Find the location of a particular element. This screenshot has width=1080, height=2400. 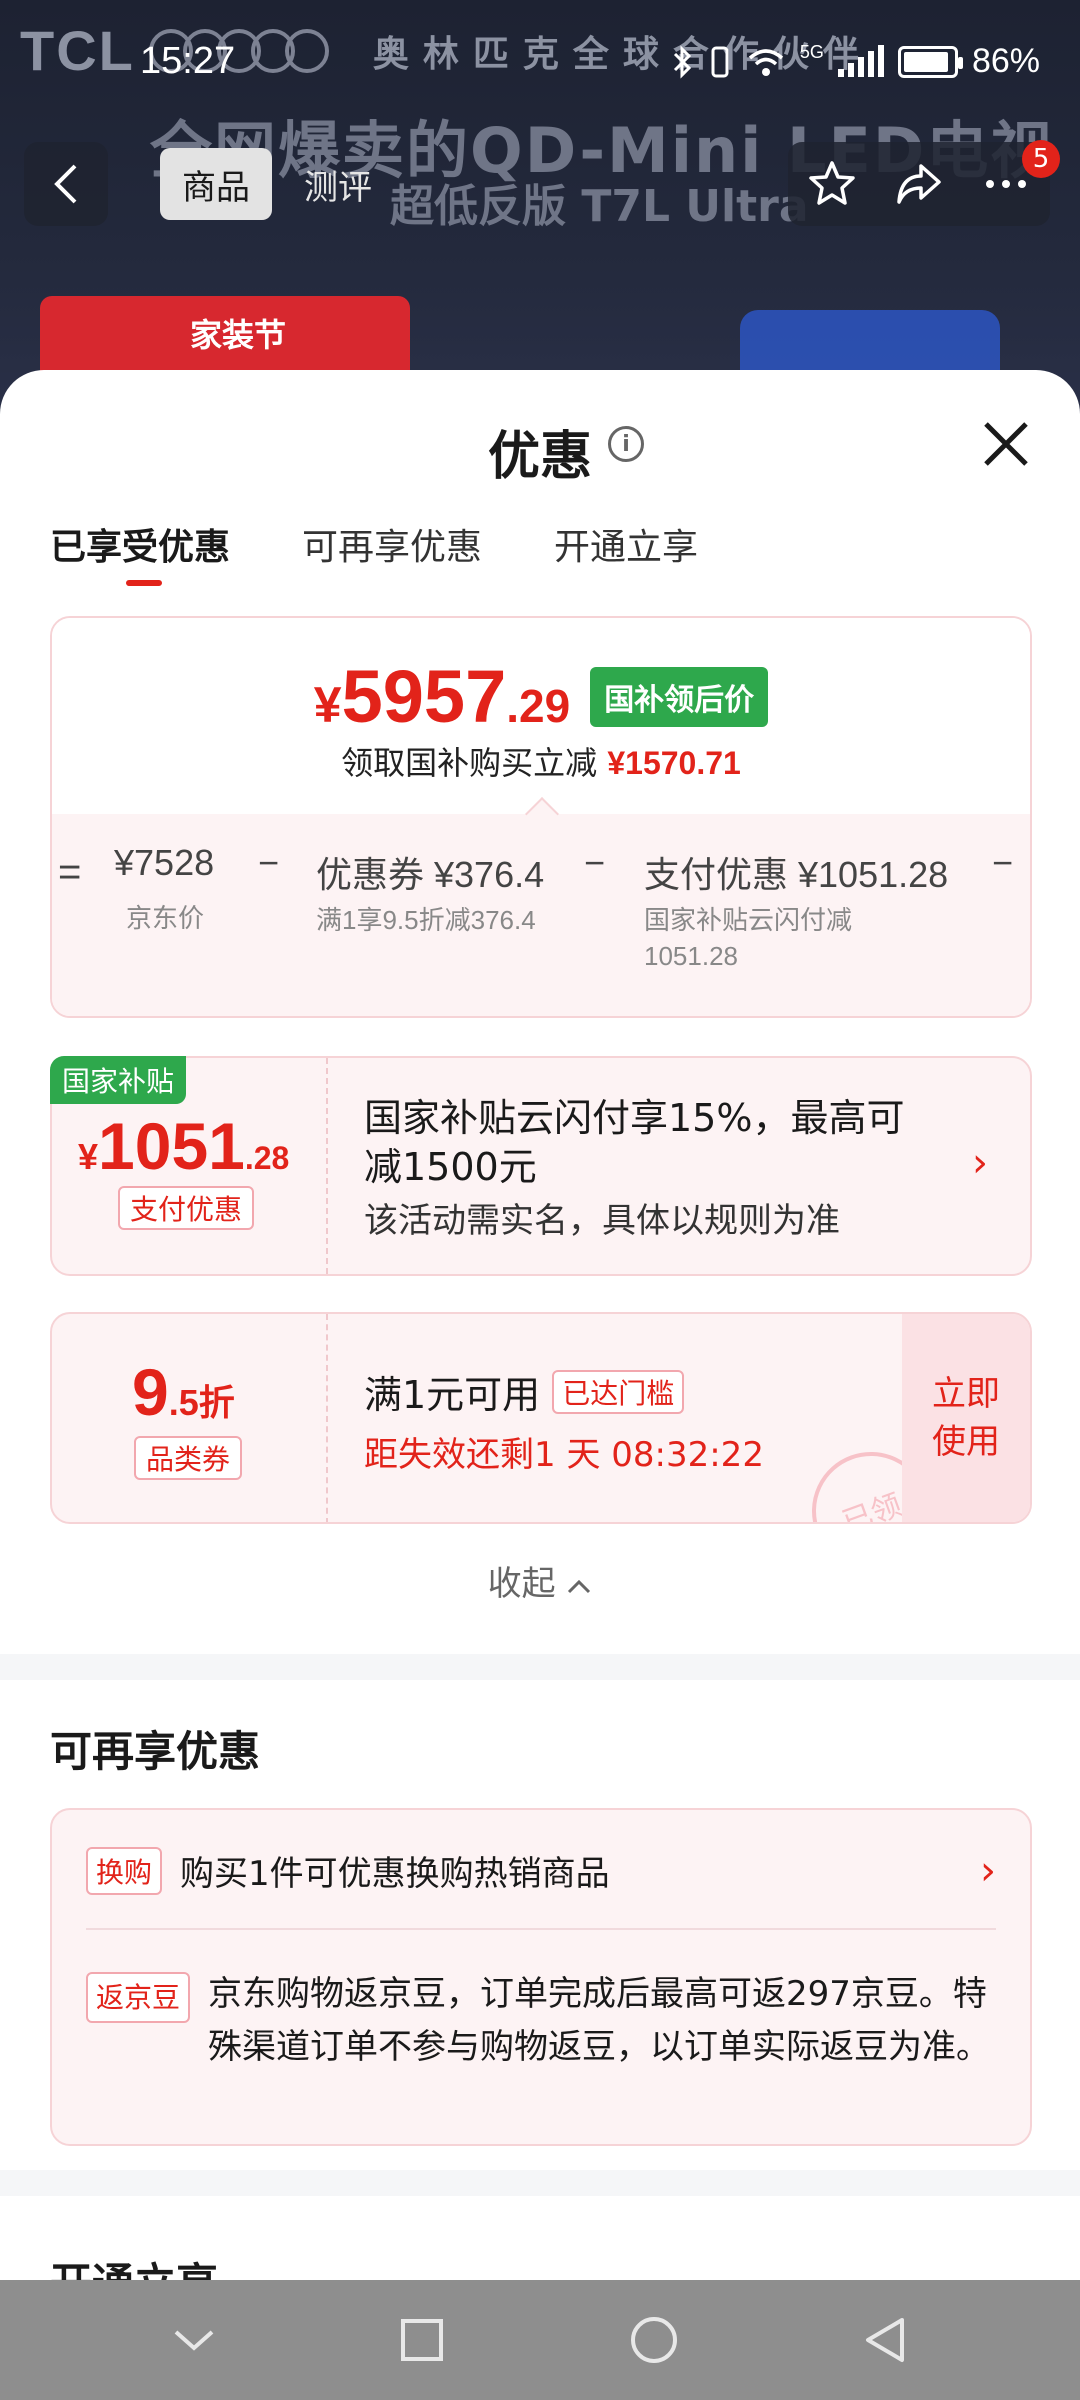

sheet-title: 优惠 is located at coordinates (539, 457).